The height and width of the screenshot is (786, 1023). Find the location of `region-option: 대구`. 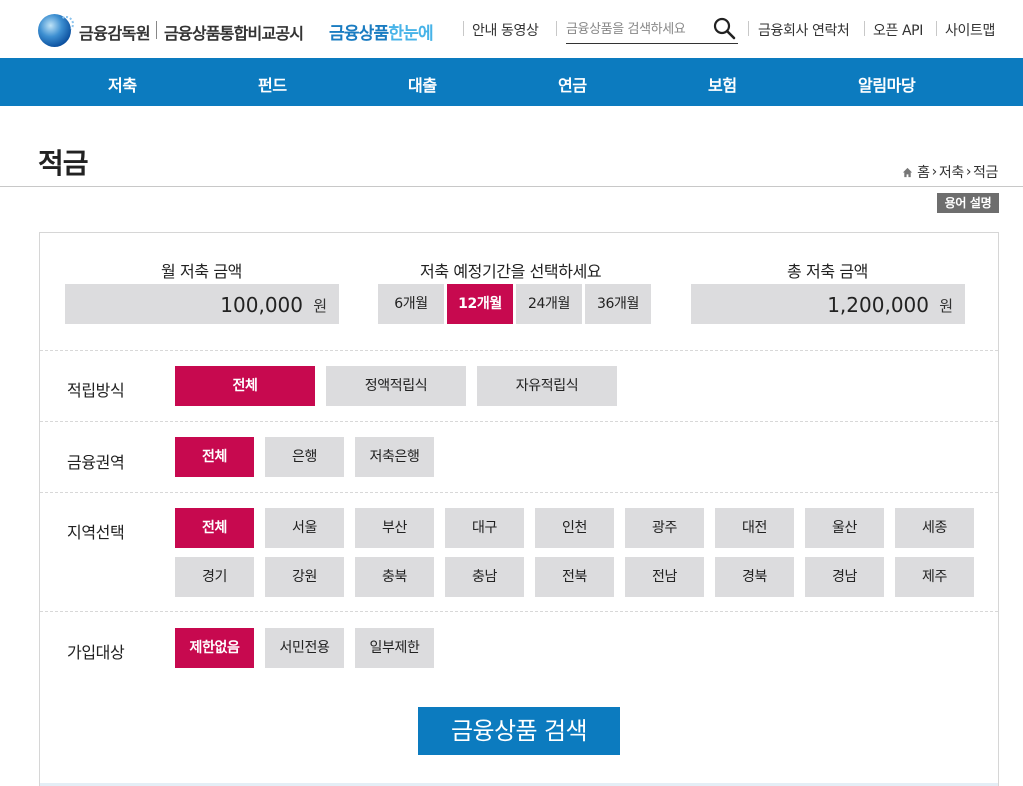

region-option: 대구 is located at coordinates (484, 528).